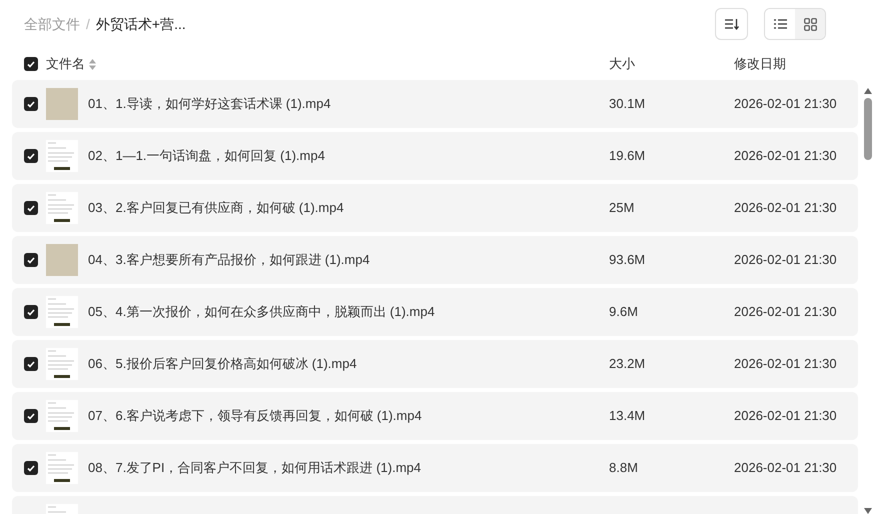 This screenshot has width=874, height=514. What do you see at coordinates (255, 416) in the screenshot?
I see `file-name: 07、6.客户说考虑下，领导有反馈再回复，如何破 (1).mp4` at bounding box center [255, 416].